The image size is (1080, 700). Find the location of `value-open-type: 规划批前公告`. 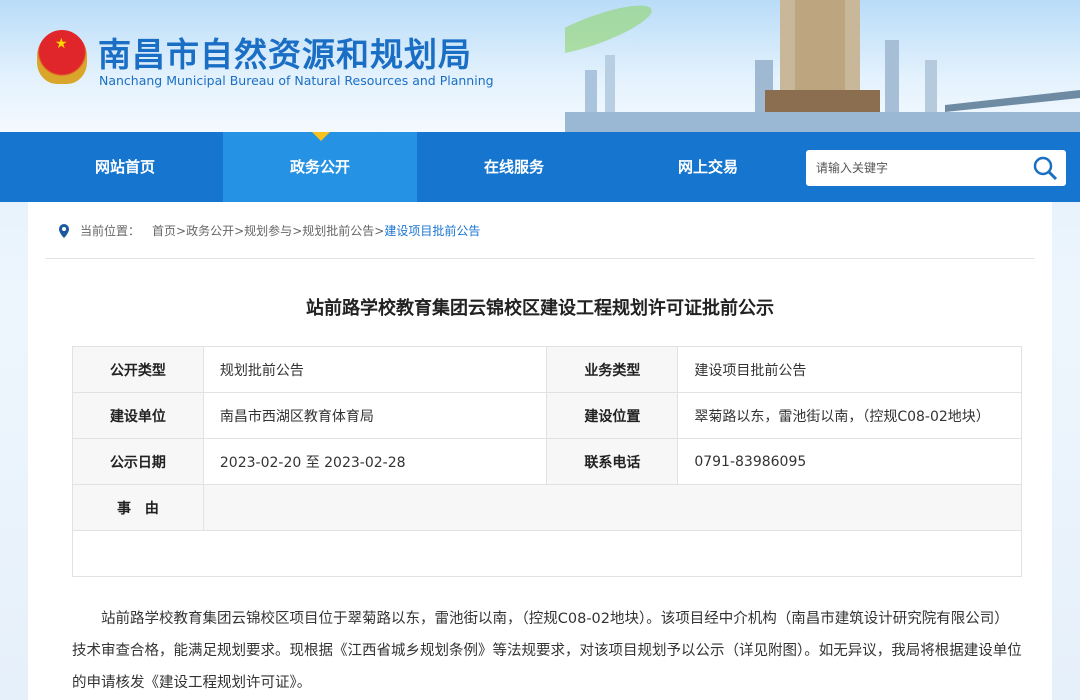

value-open-type: 规划批前公告 is located at coordinates (375, 369).